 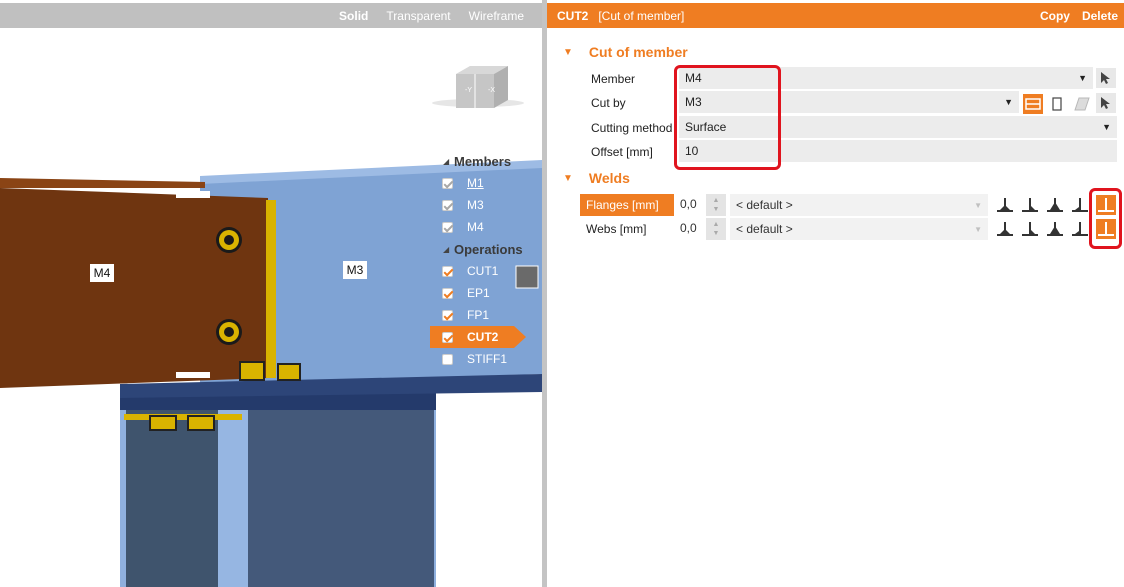 I want to click on cutting-method-label: Cutting method, so click(x=632, y=128).